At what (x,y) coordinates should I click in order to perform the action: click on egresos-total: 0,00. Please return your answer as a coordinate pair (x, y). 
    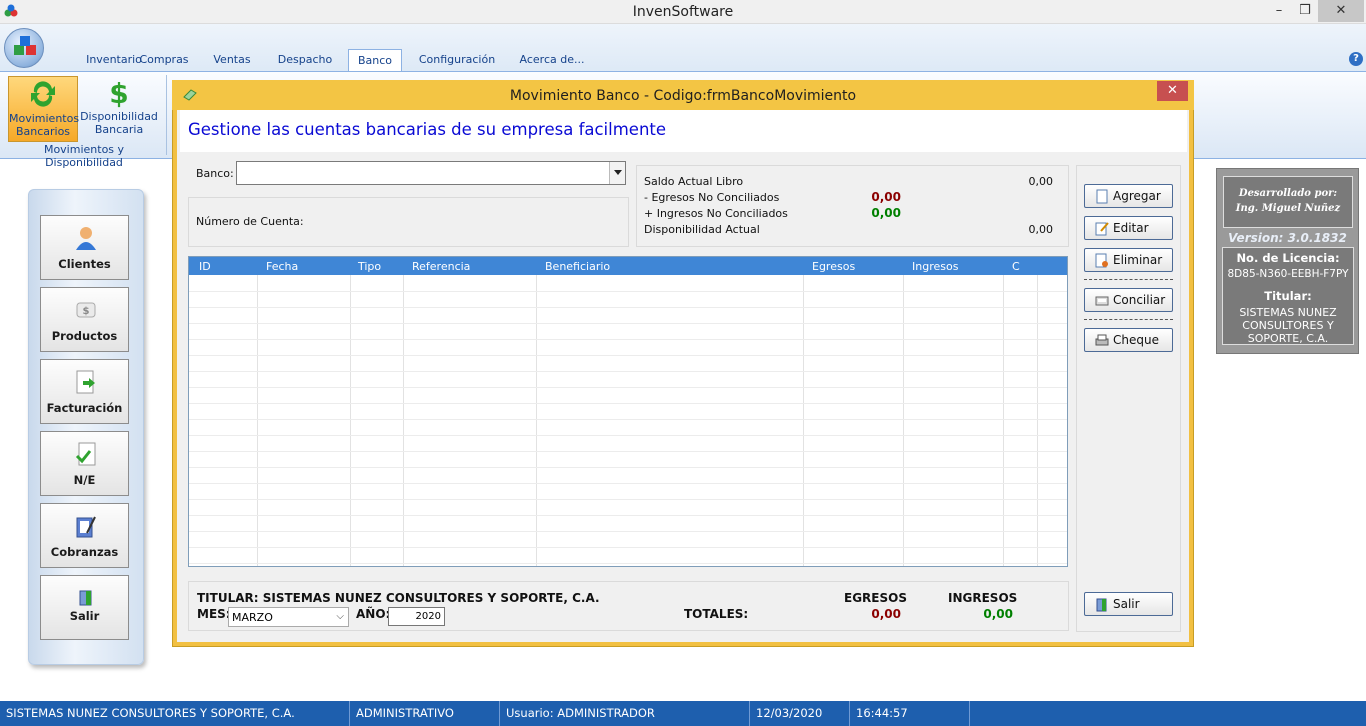
    Looking at the image, I should click on (886, 614).